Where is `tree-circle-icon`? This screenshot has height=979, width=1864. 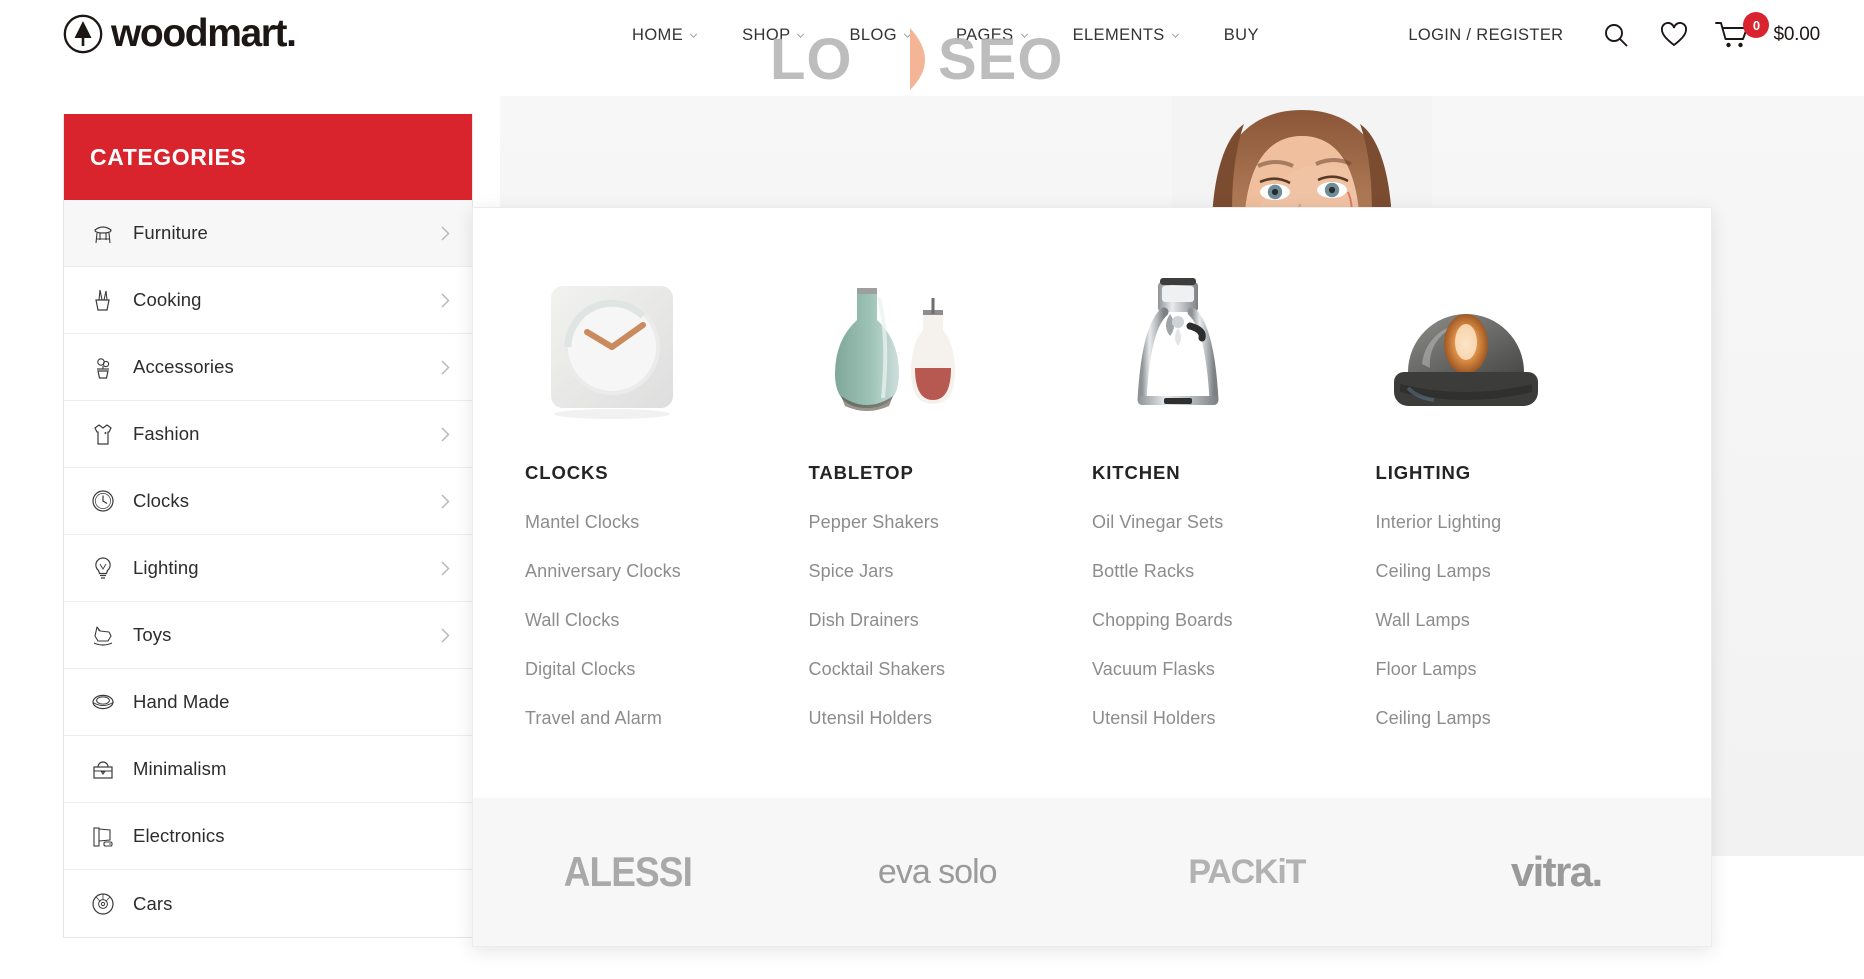 tree-circle-icon is located at coordinates (83, 34).